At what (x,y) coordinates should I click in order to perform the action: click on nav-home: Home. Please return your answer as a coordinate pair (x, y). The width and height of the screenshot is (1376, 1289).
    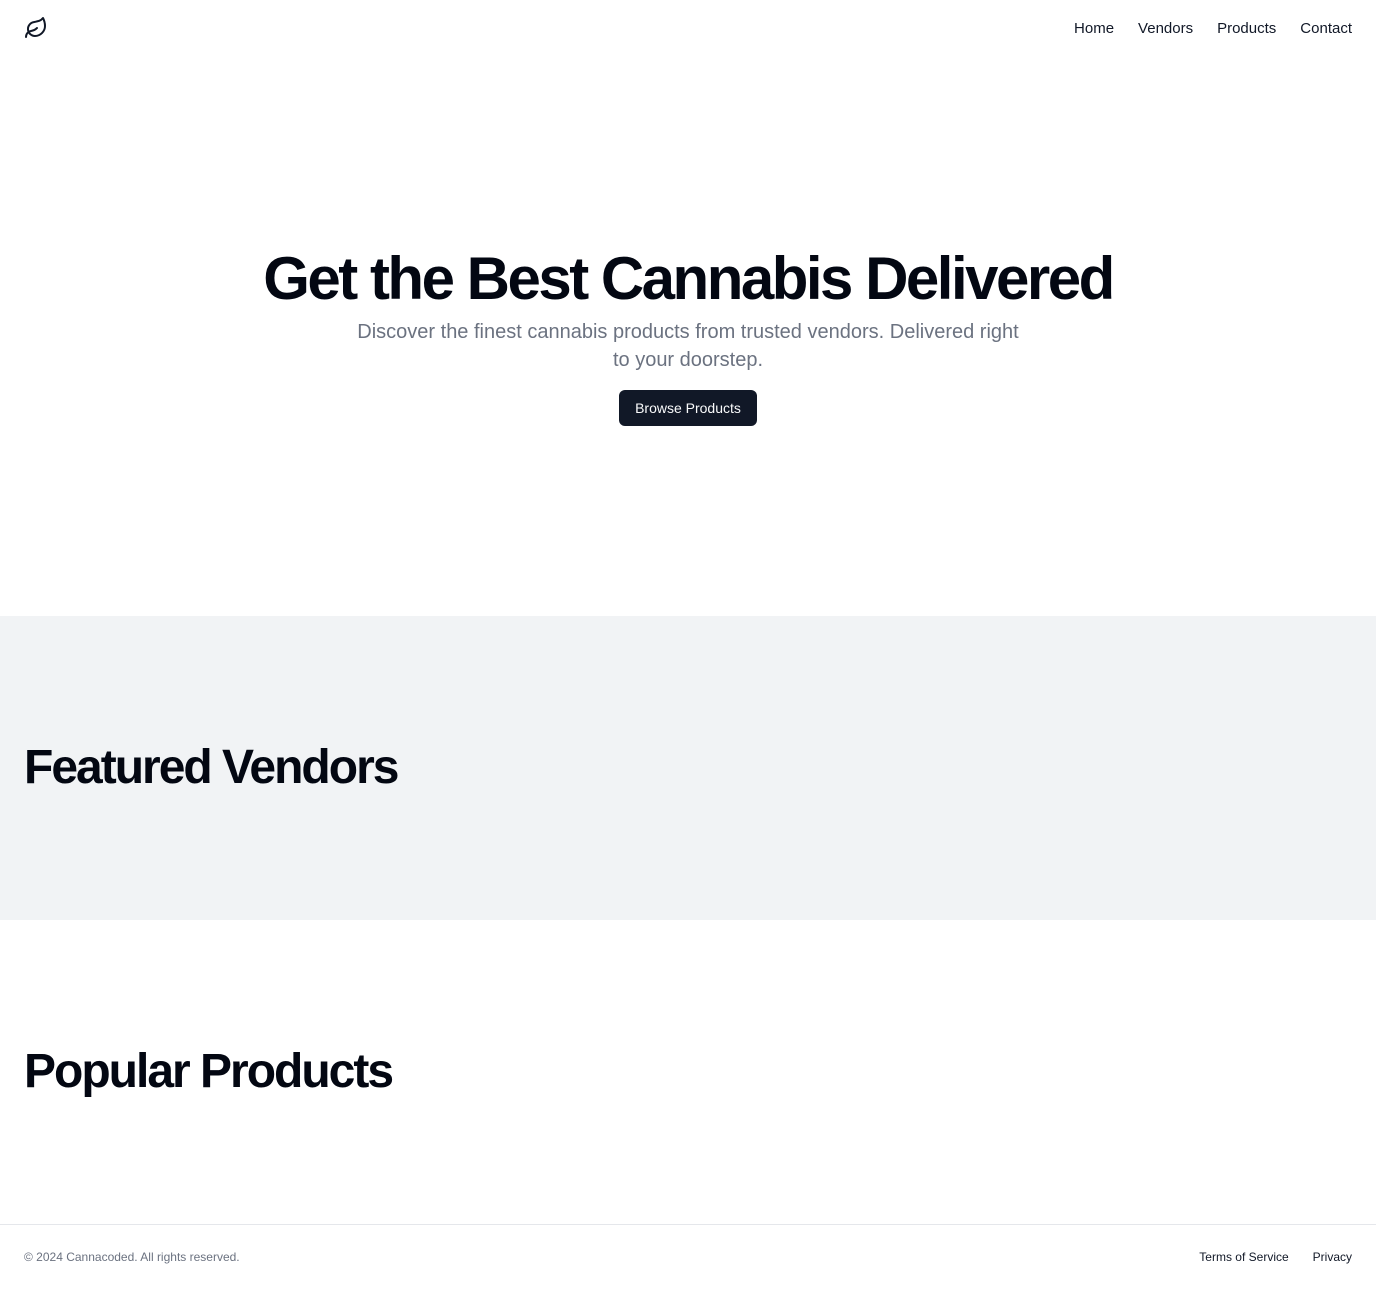
    Looking at the image, I should click on (1094, 28).